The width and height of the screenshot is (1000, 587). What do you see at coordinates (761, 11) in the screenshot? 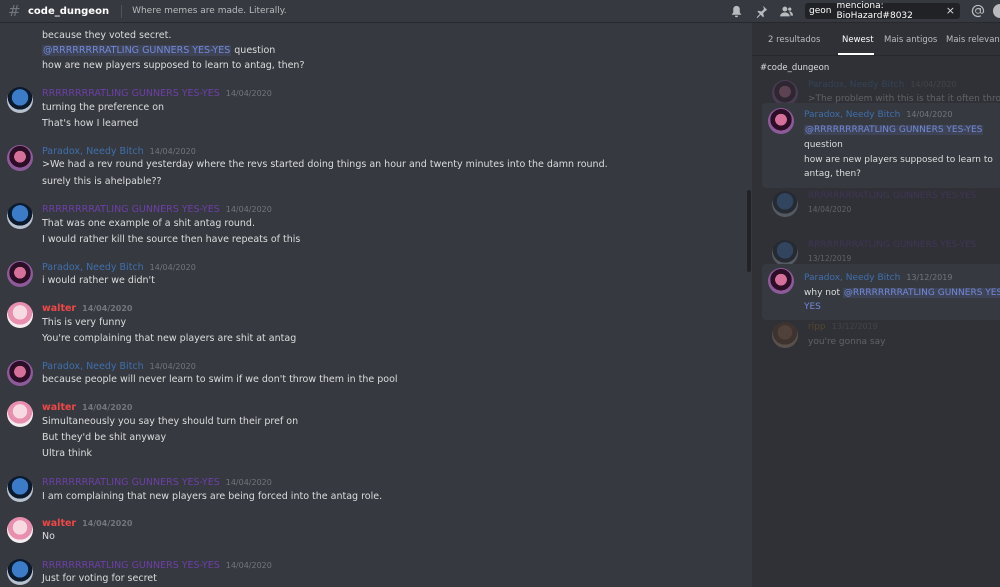
I see `pin-icon` at bounding box center [761, 11].